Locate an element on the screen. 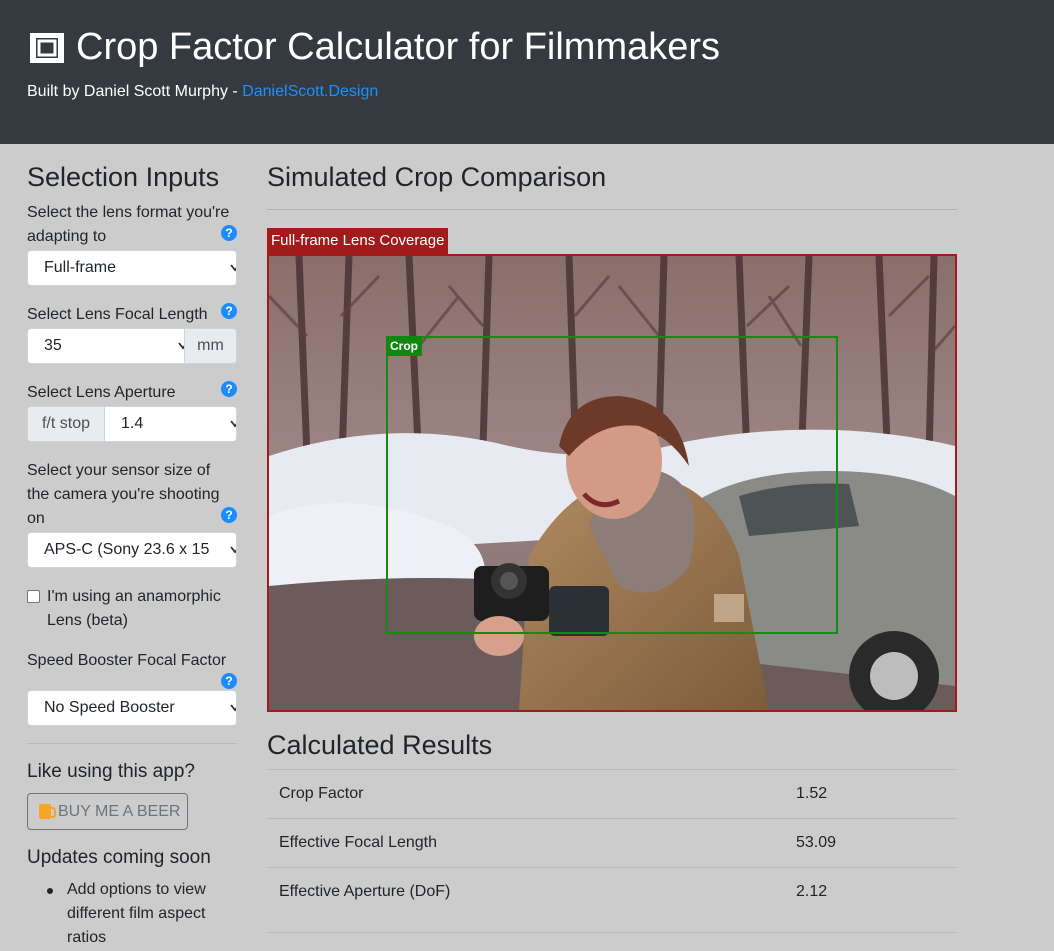  focal-length-help-icon: ? is located at coordinates (229, 311).